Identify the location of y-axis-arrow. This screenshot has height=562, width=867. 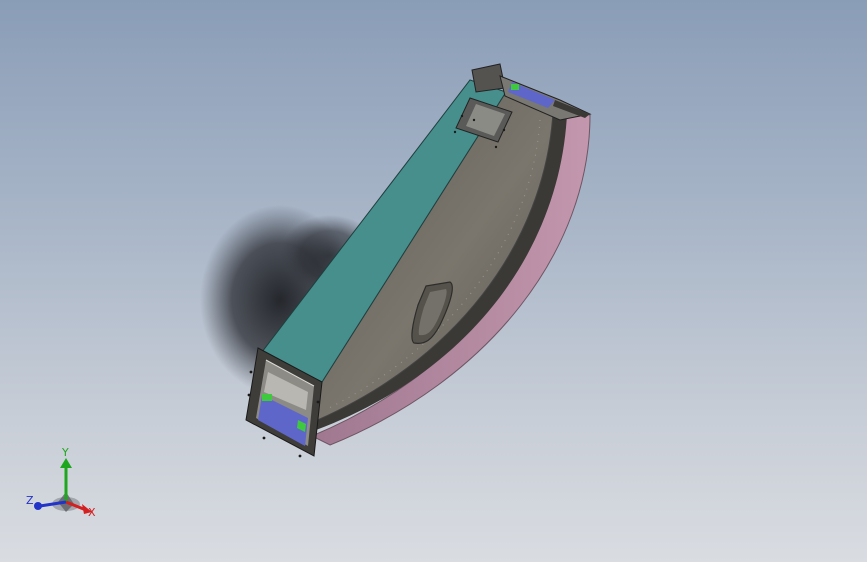
(66, 463).